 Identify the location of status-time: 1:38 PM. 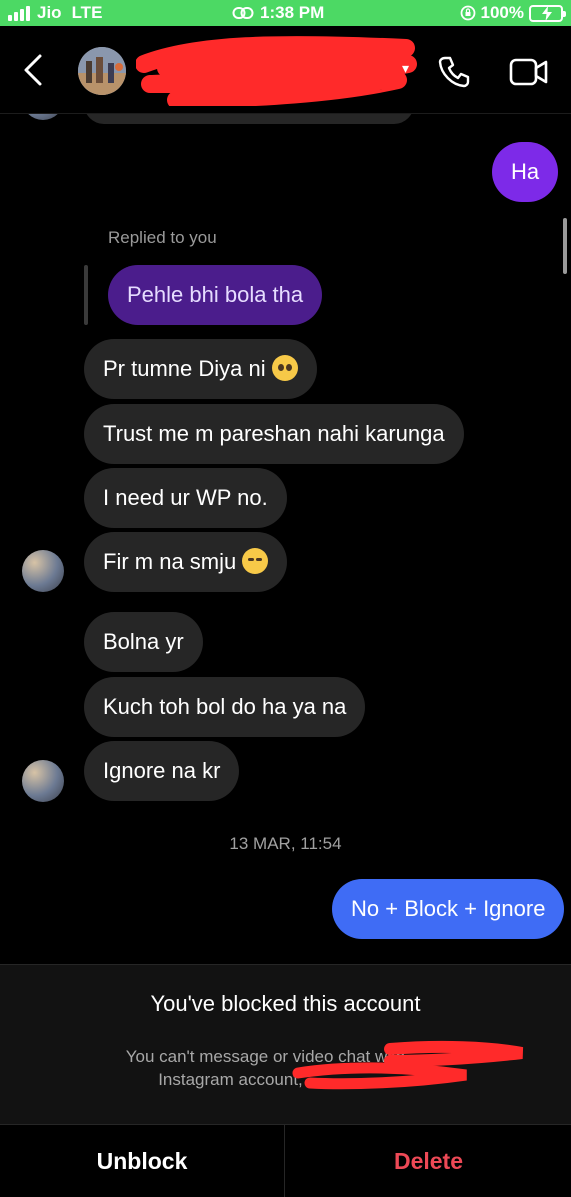
(292, 12).